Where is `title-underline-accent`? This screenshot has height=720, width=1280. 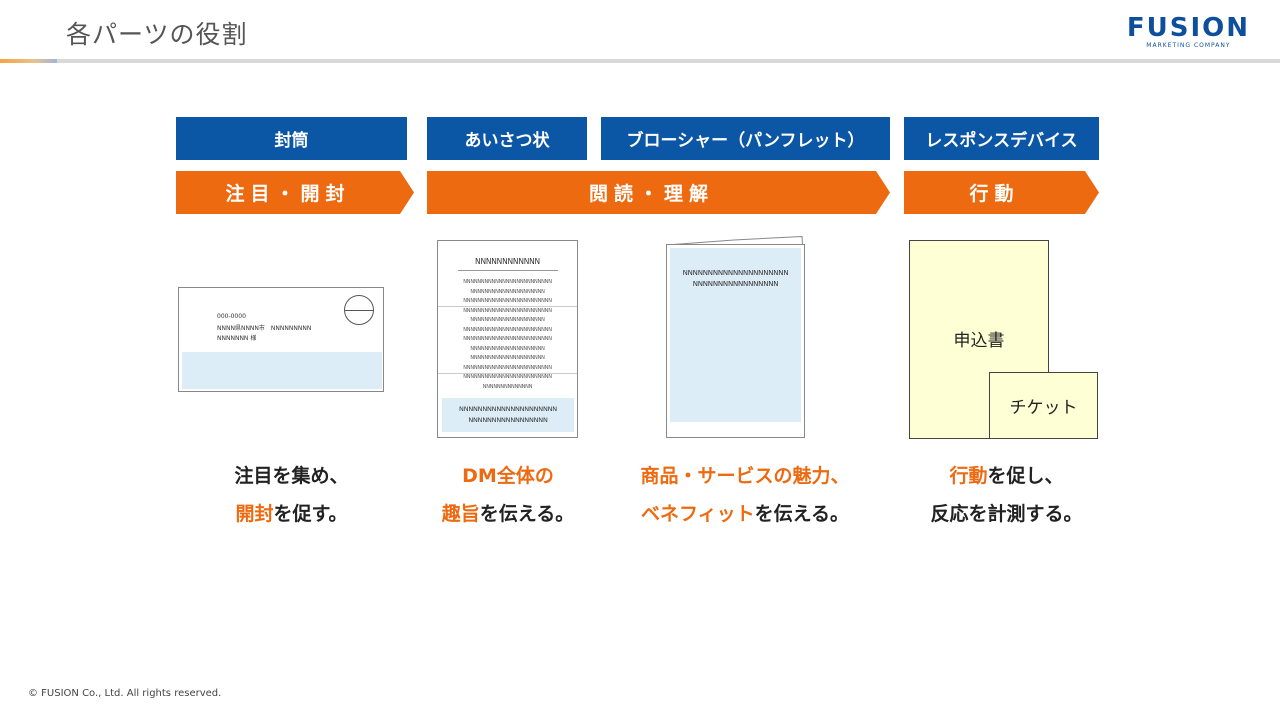
title-underline-accent is located at coordinates (28, 61).